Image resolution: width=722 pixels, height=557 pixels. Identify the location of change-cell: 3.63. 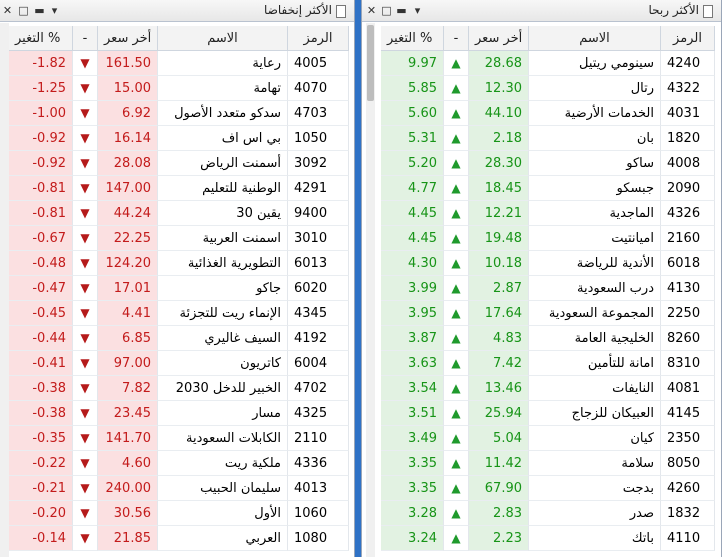
(412, 363).